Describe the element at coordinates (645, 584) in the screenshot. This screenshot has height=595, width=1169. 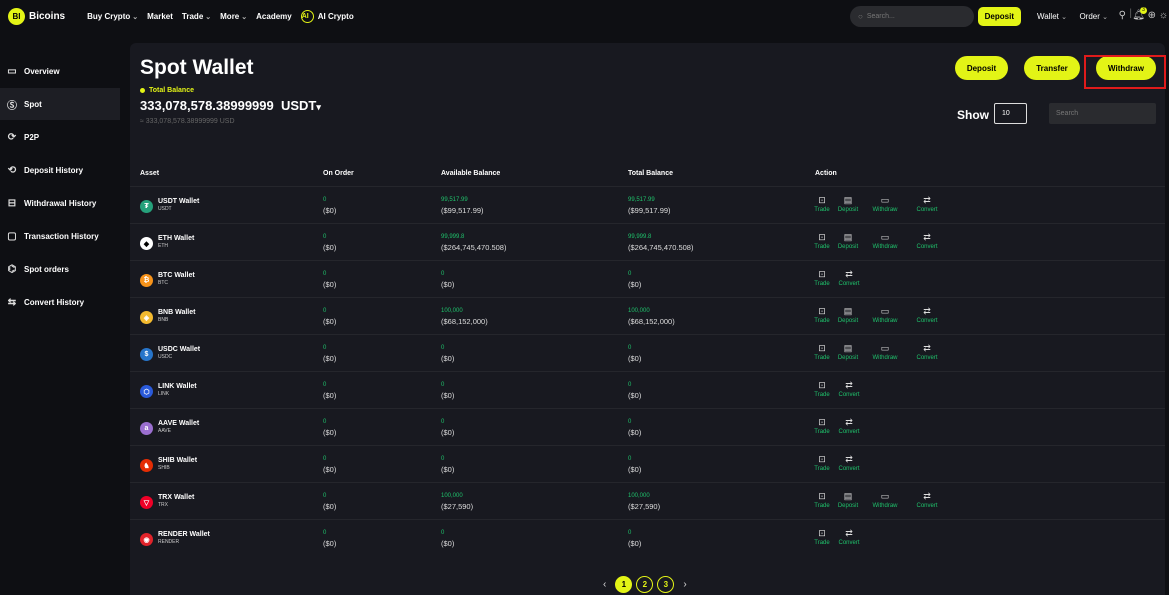
I see `page-2-button: 2` at that location.